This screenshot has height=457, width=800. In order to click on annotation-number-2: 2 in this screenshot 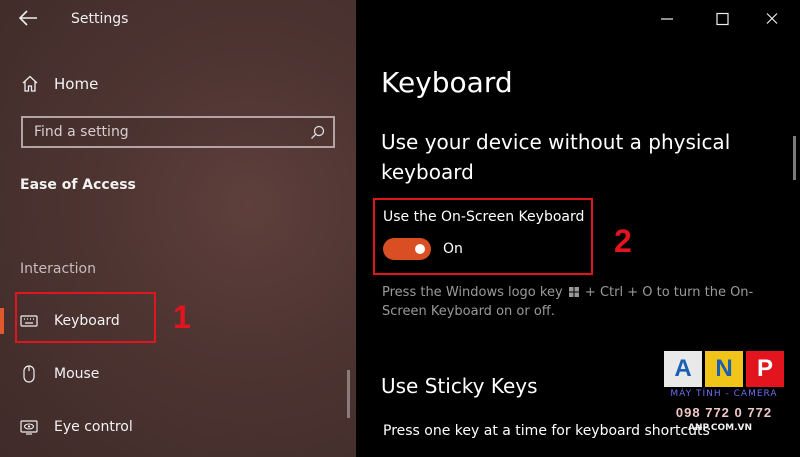, I will do `click(623, 241)`.